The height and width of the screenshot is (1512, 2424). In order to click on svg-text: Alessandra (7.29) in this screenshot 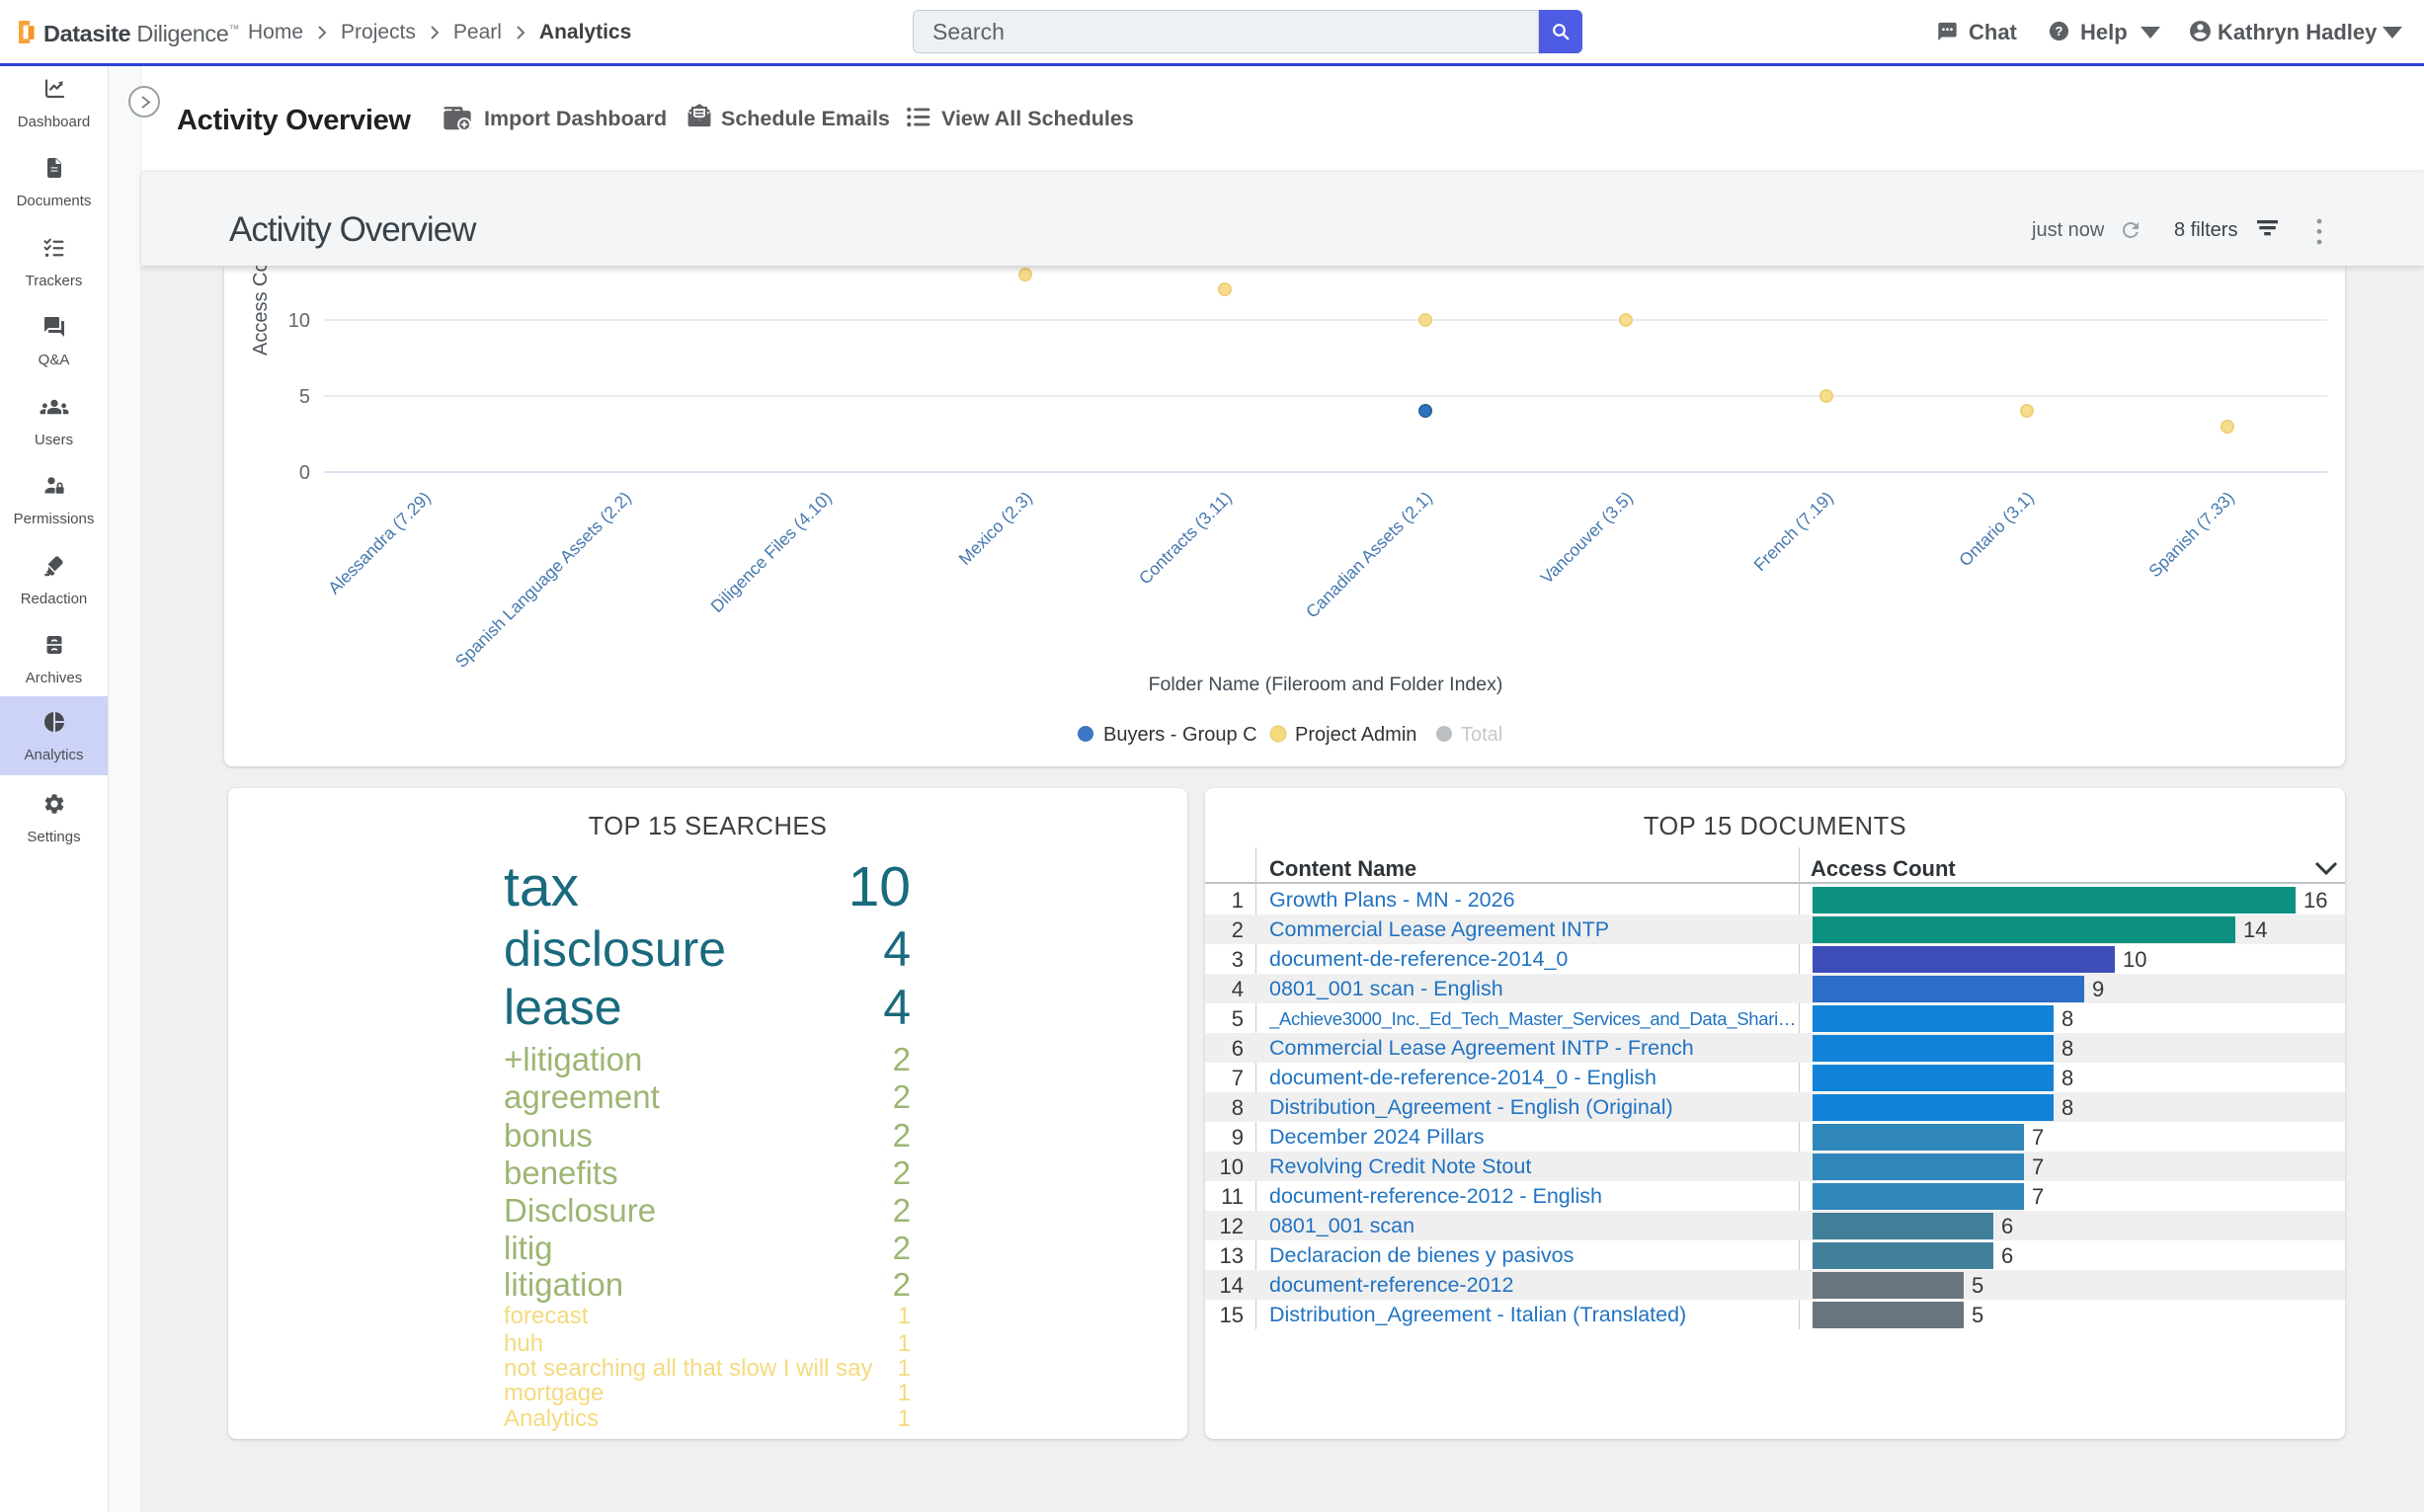, I will do `click(379, 543)`.